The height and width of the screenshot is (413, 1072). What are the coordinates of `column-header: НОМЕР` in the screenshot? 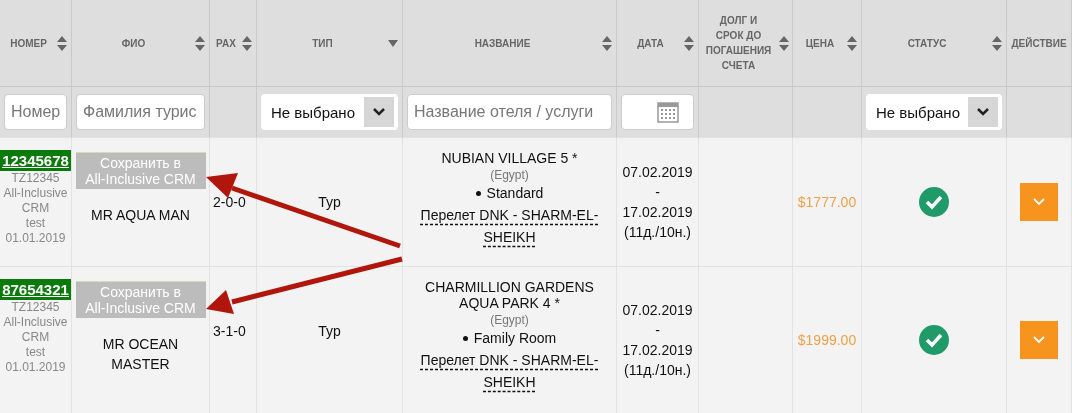 It's located at (28, 43).